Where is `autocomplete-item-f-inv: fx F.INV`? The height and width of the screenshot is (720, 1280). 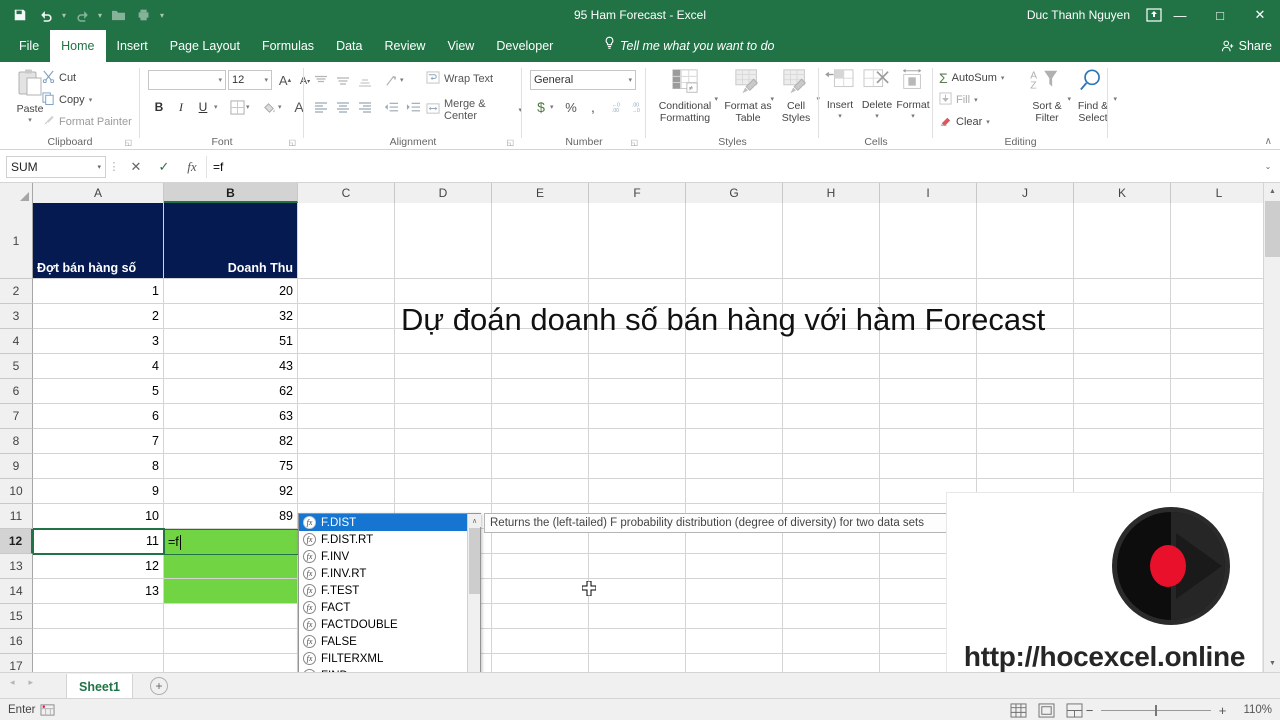
autocomplete-item-f-inv: fx F.INV is located at coordinates (389, 556).